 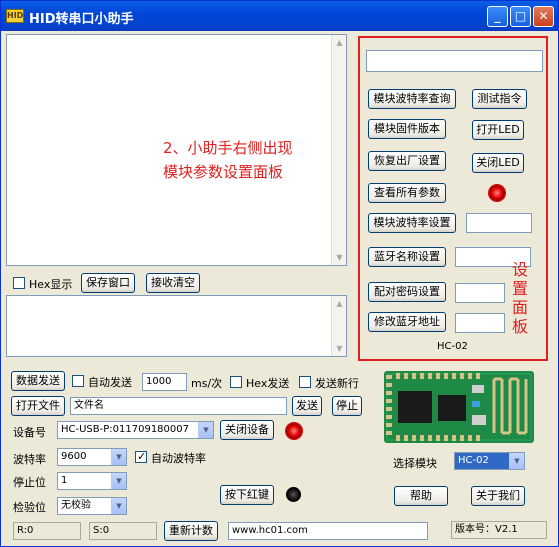 I want to click on window-title: HID转串口小助手, so click(x=81, y=19).